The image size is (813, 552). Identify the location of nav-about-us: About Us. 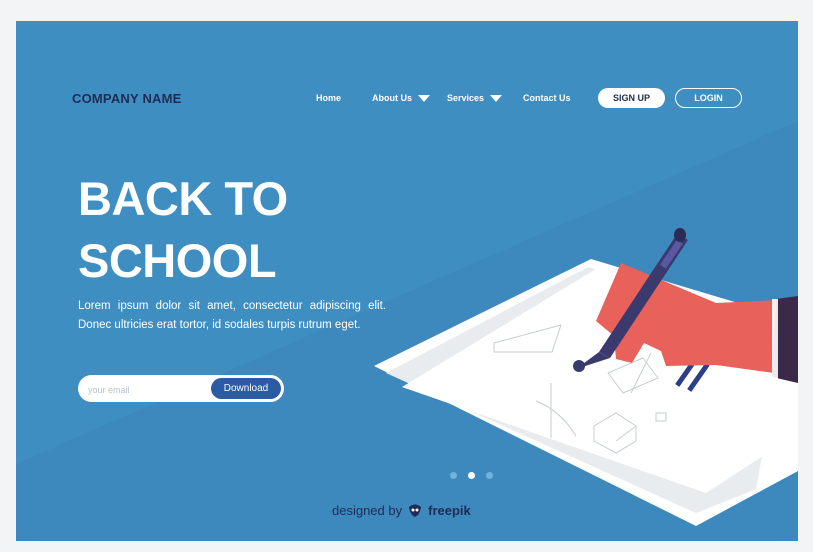
(401, 98).